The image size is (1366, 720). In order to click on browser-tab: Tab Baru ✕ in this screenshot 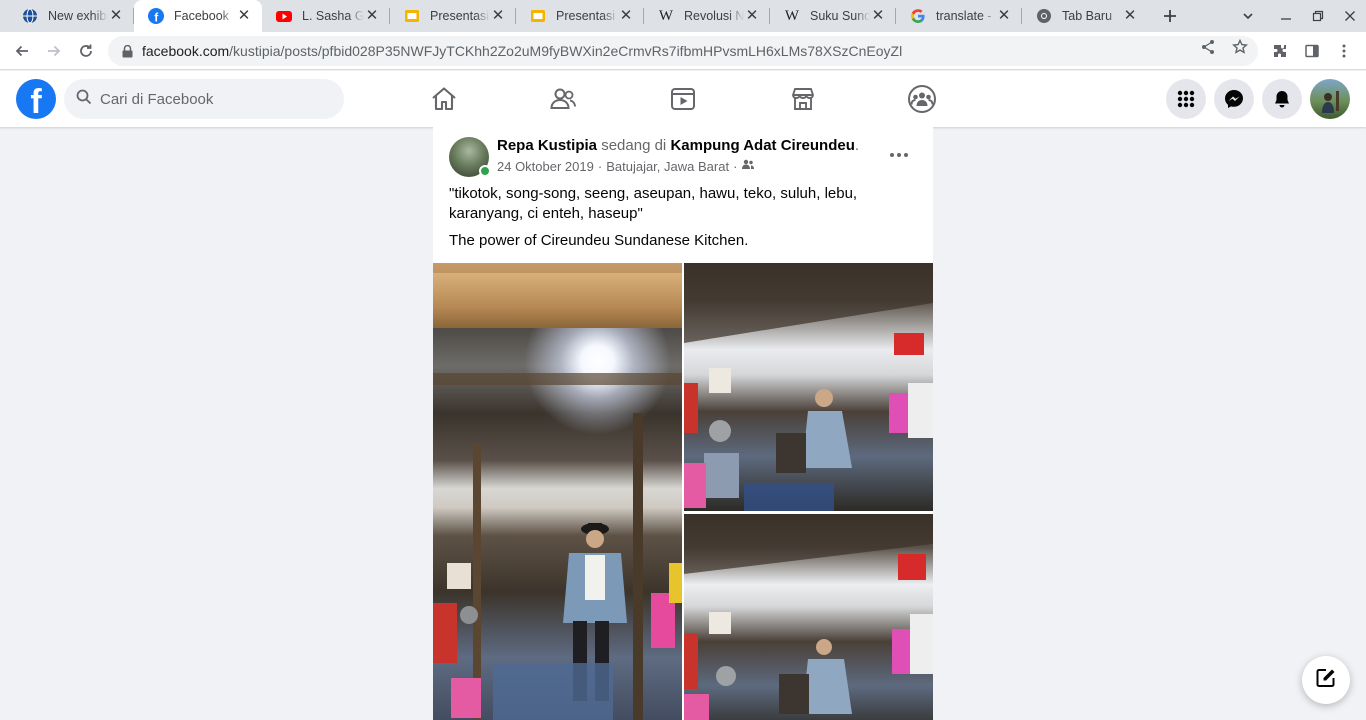, I will do `click(1085, 16)`.